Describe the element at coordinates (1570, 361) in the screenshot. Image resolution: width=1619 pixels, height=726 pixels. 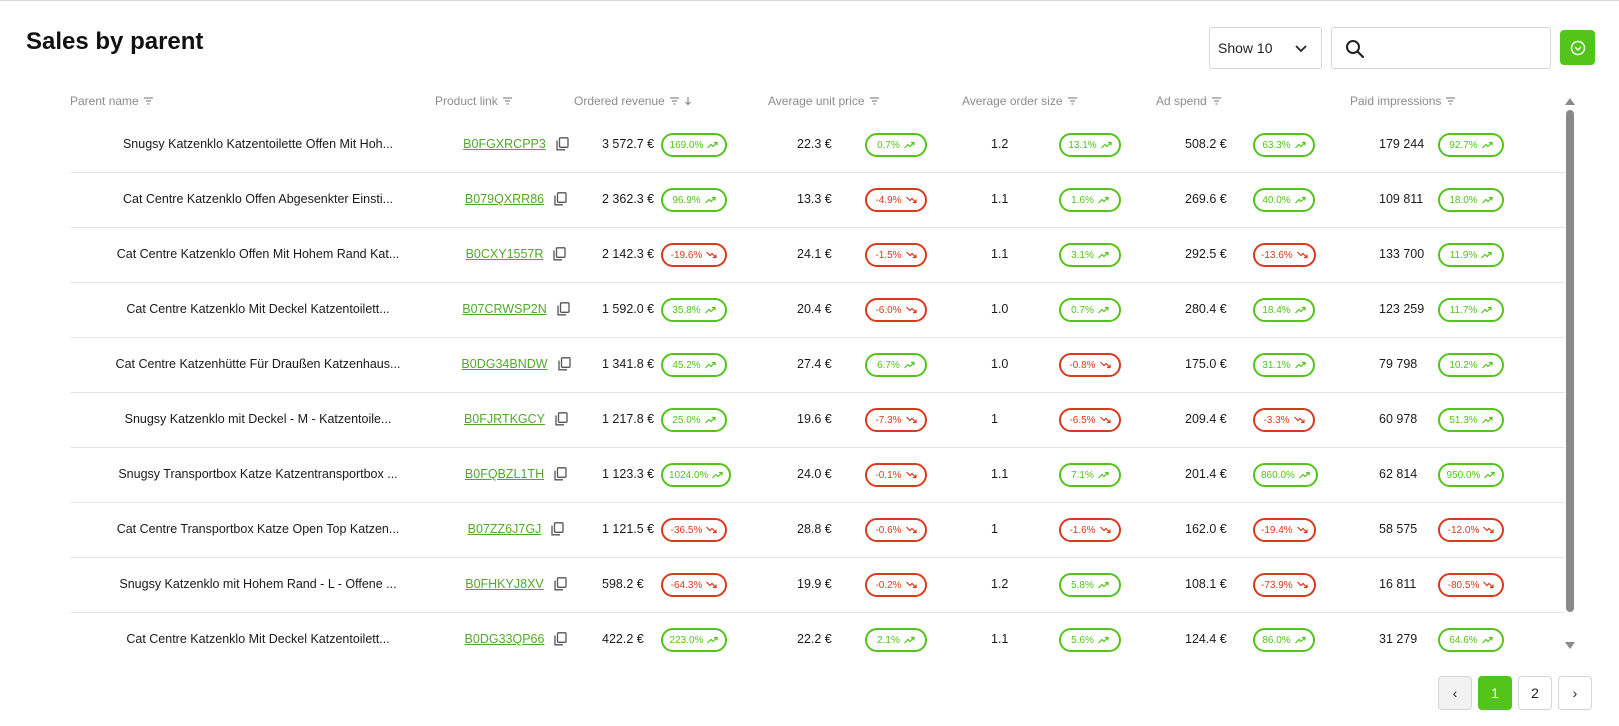
I see `scrollbar-thumb` at that location.